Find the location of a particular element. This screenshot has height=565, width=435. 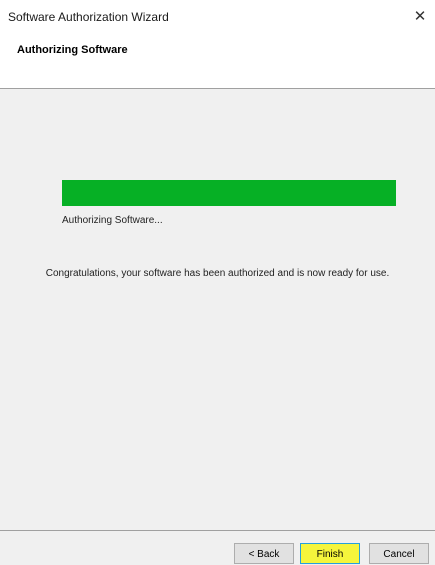

footer-divider is located at coordinates (217, 530).